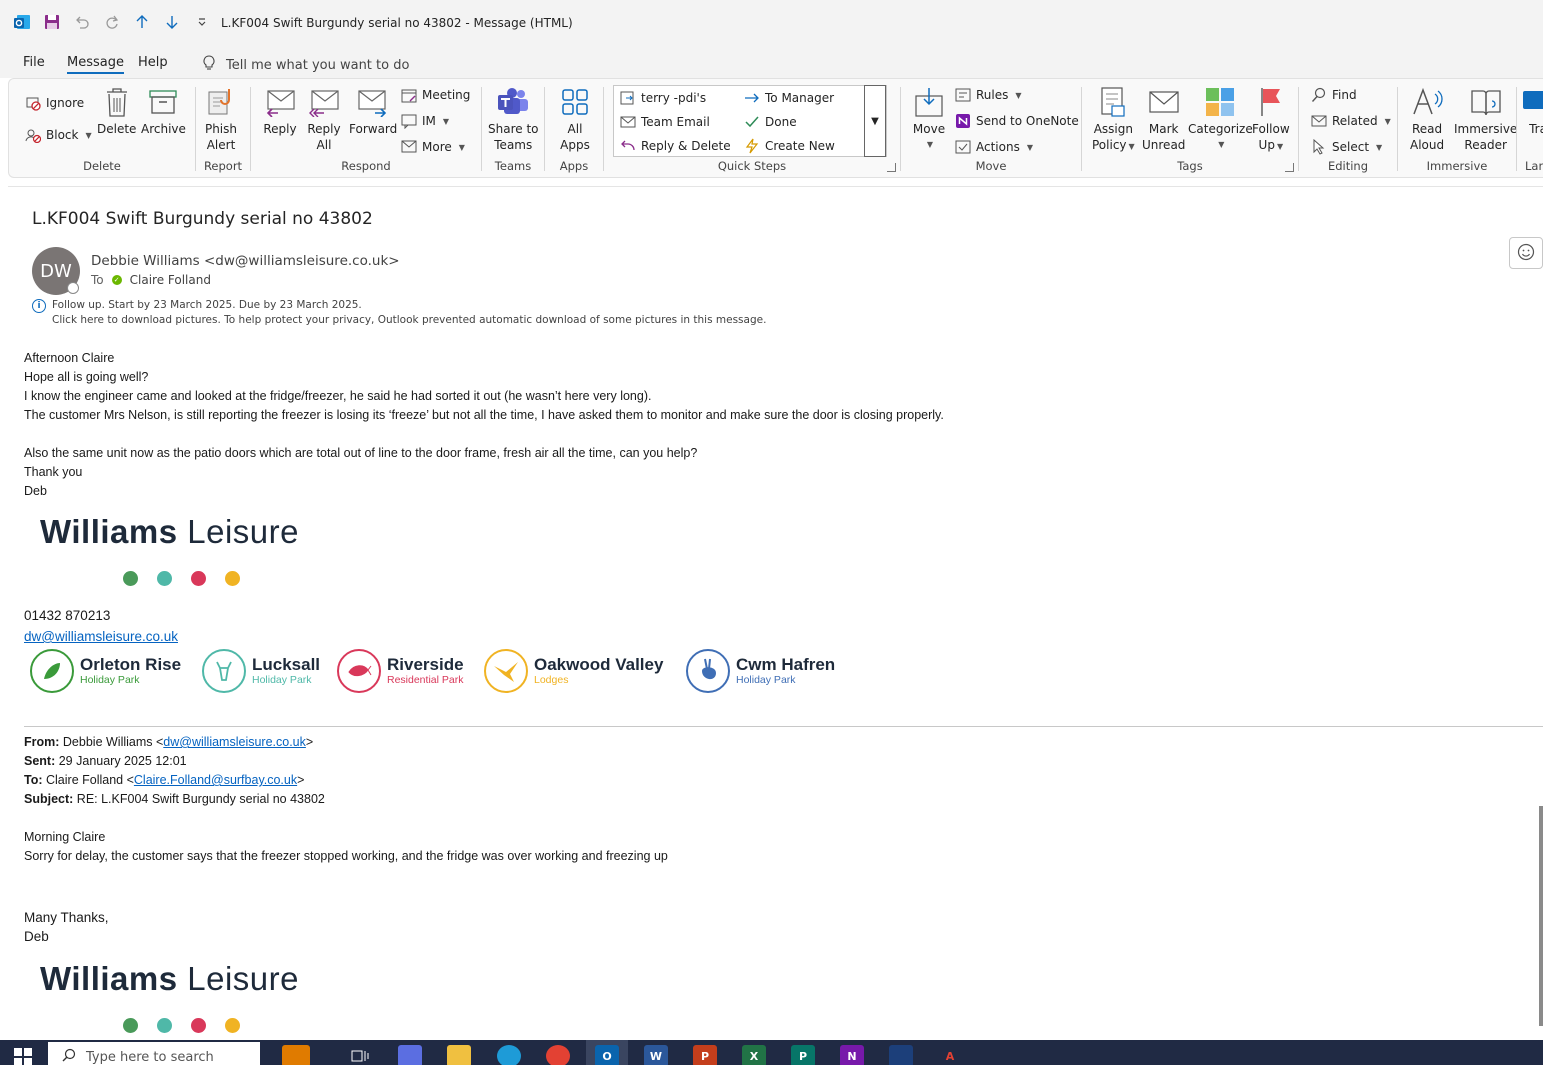 This screenshot has height=1065, width=1543. What do you see at coordinates (172, 22) in the screenshot?
I see `next-item-icon` at bounding box center [172, 22].